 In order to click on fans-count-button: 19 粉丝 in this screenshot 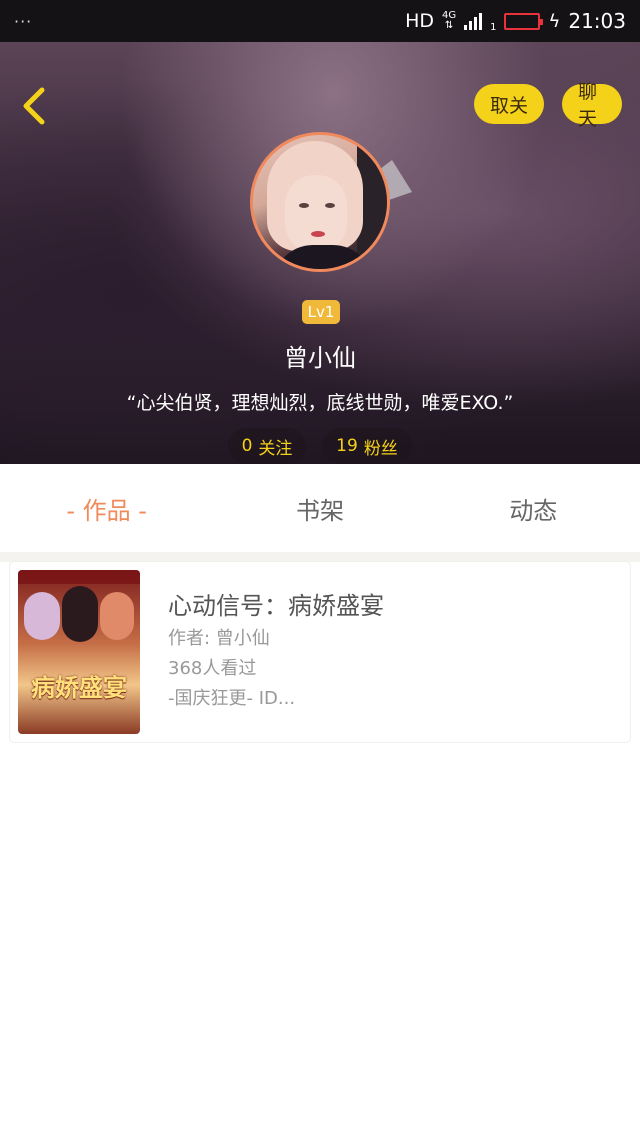, I will do `click(367, 446)`.